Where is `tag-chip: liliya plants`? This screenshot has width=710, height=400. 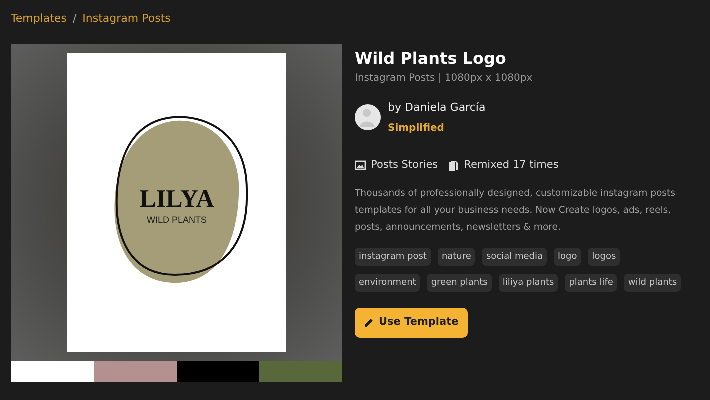
tag-chip: liliya plants is located at coordinates (528, 283).